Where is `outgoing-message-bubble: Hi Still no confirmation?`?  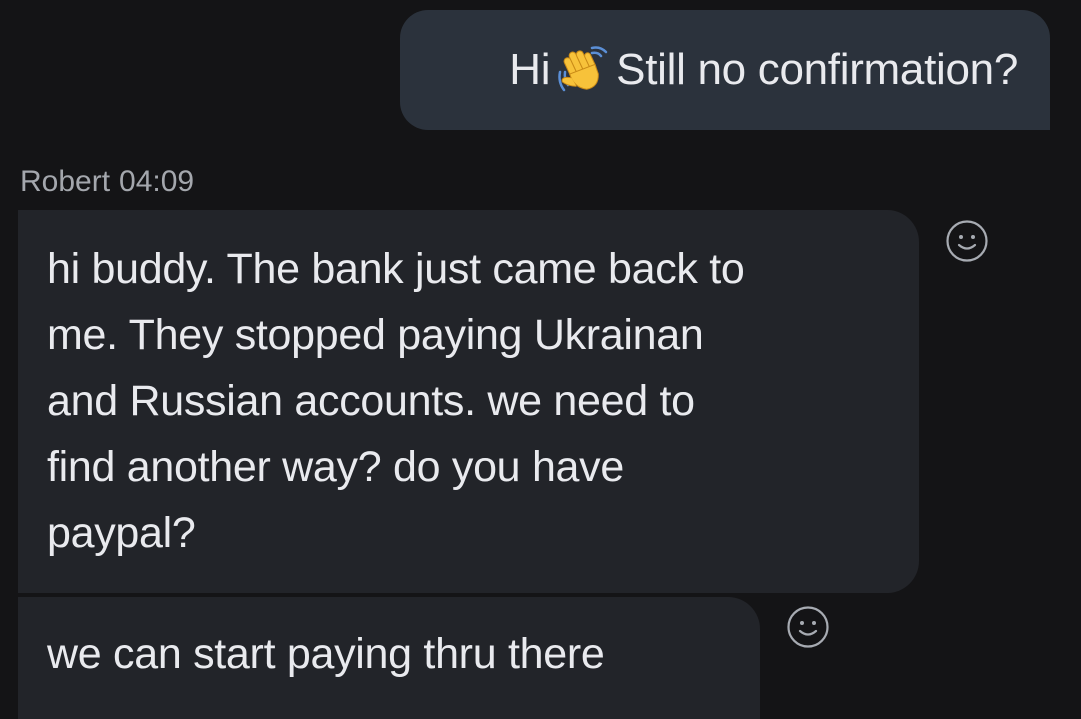 outgoing-message-bubble: Hi Still no confirmation? is located at coordinates (725, 70).